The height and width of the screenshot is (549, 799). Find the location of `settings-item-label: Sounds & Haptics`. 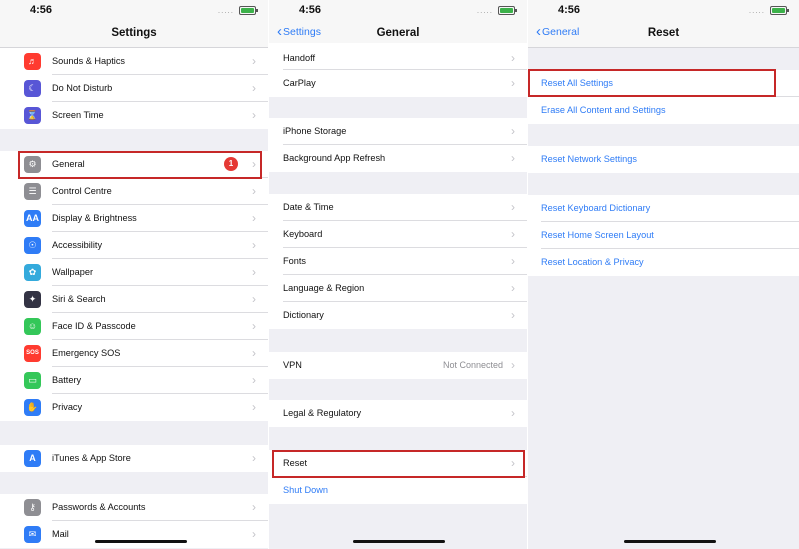

settings-item-label: Sounds & Haptics is located at coordinates (89, 61).